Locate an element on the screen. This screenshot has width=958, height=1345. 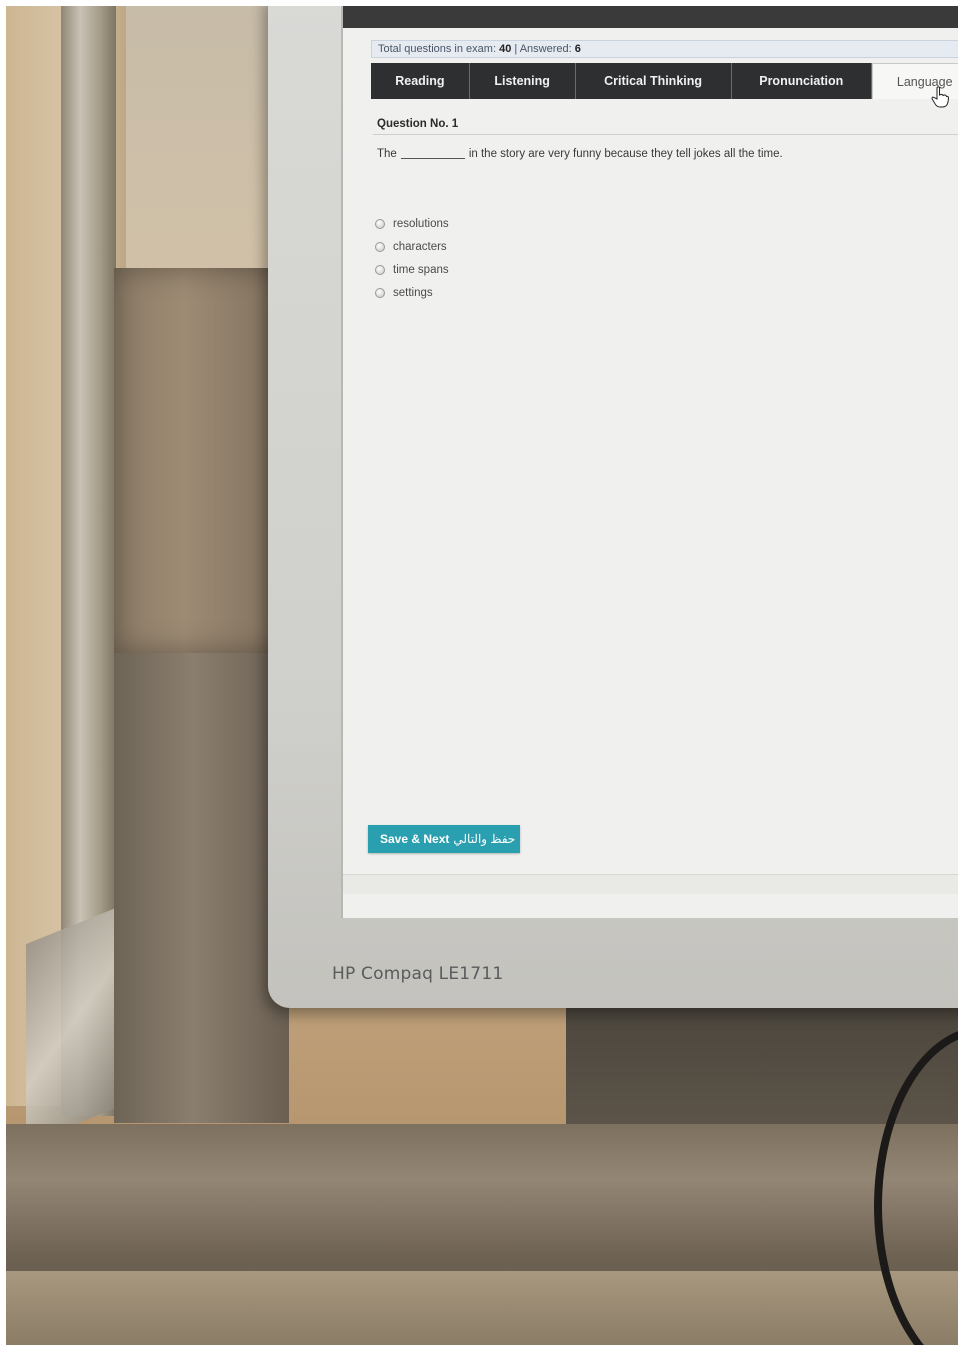
option-label: resolutions is located at coordinates (421, 223).